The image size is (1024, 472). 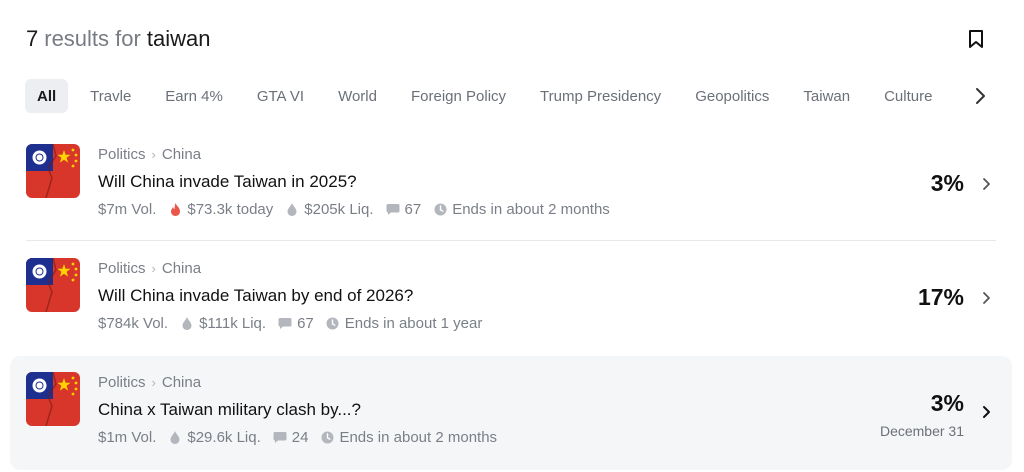 What do you see at coordinates (976, 39) in the screenshot?
I see `bookmark-icon` at bounding box center [976, 39].